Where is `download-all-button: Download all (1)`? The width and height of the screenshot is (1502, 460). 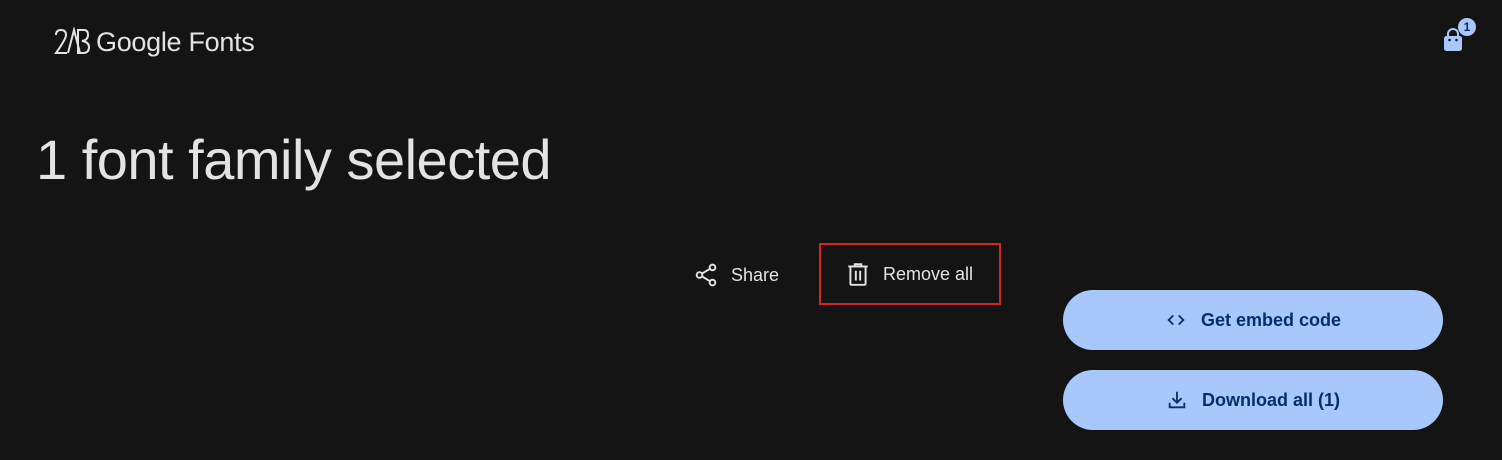 download-all-button: Download all (1) is located at coordinates (1253, 400).